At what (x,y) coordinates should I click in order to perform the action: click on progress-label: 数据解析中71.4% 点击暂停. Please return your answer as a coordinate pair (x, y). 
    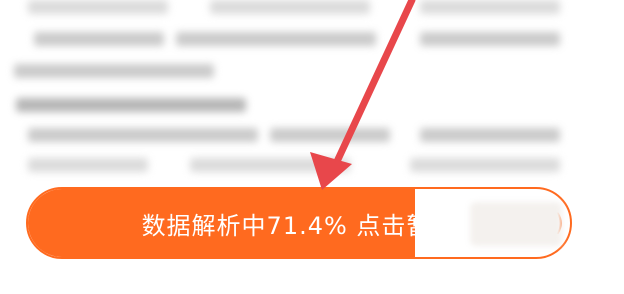
    Looking at the image, I should click on (299, 225).